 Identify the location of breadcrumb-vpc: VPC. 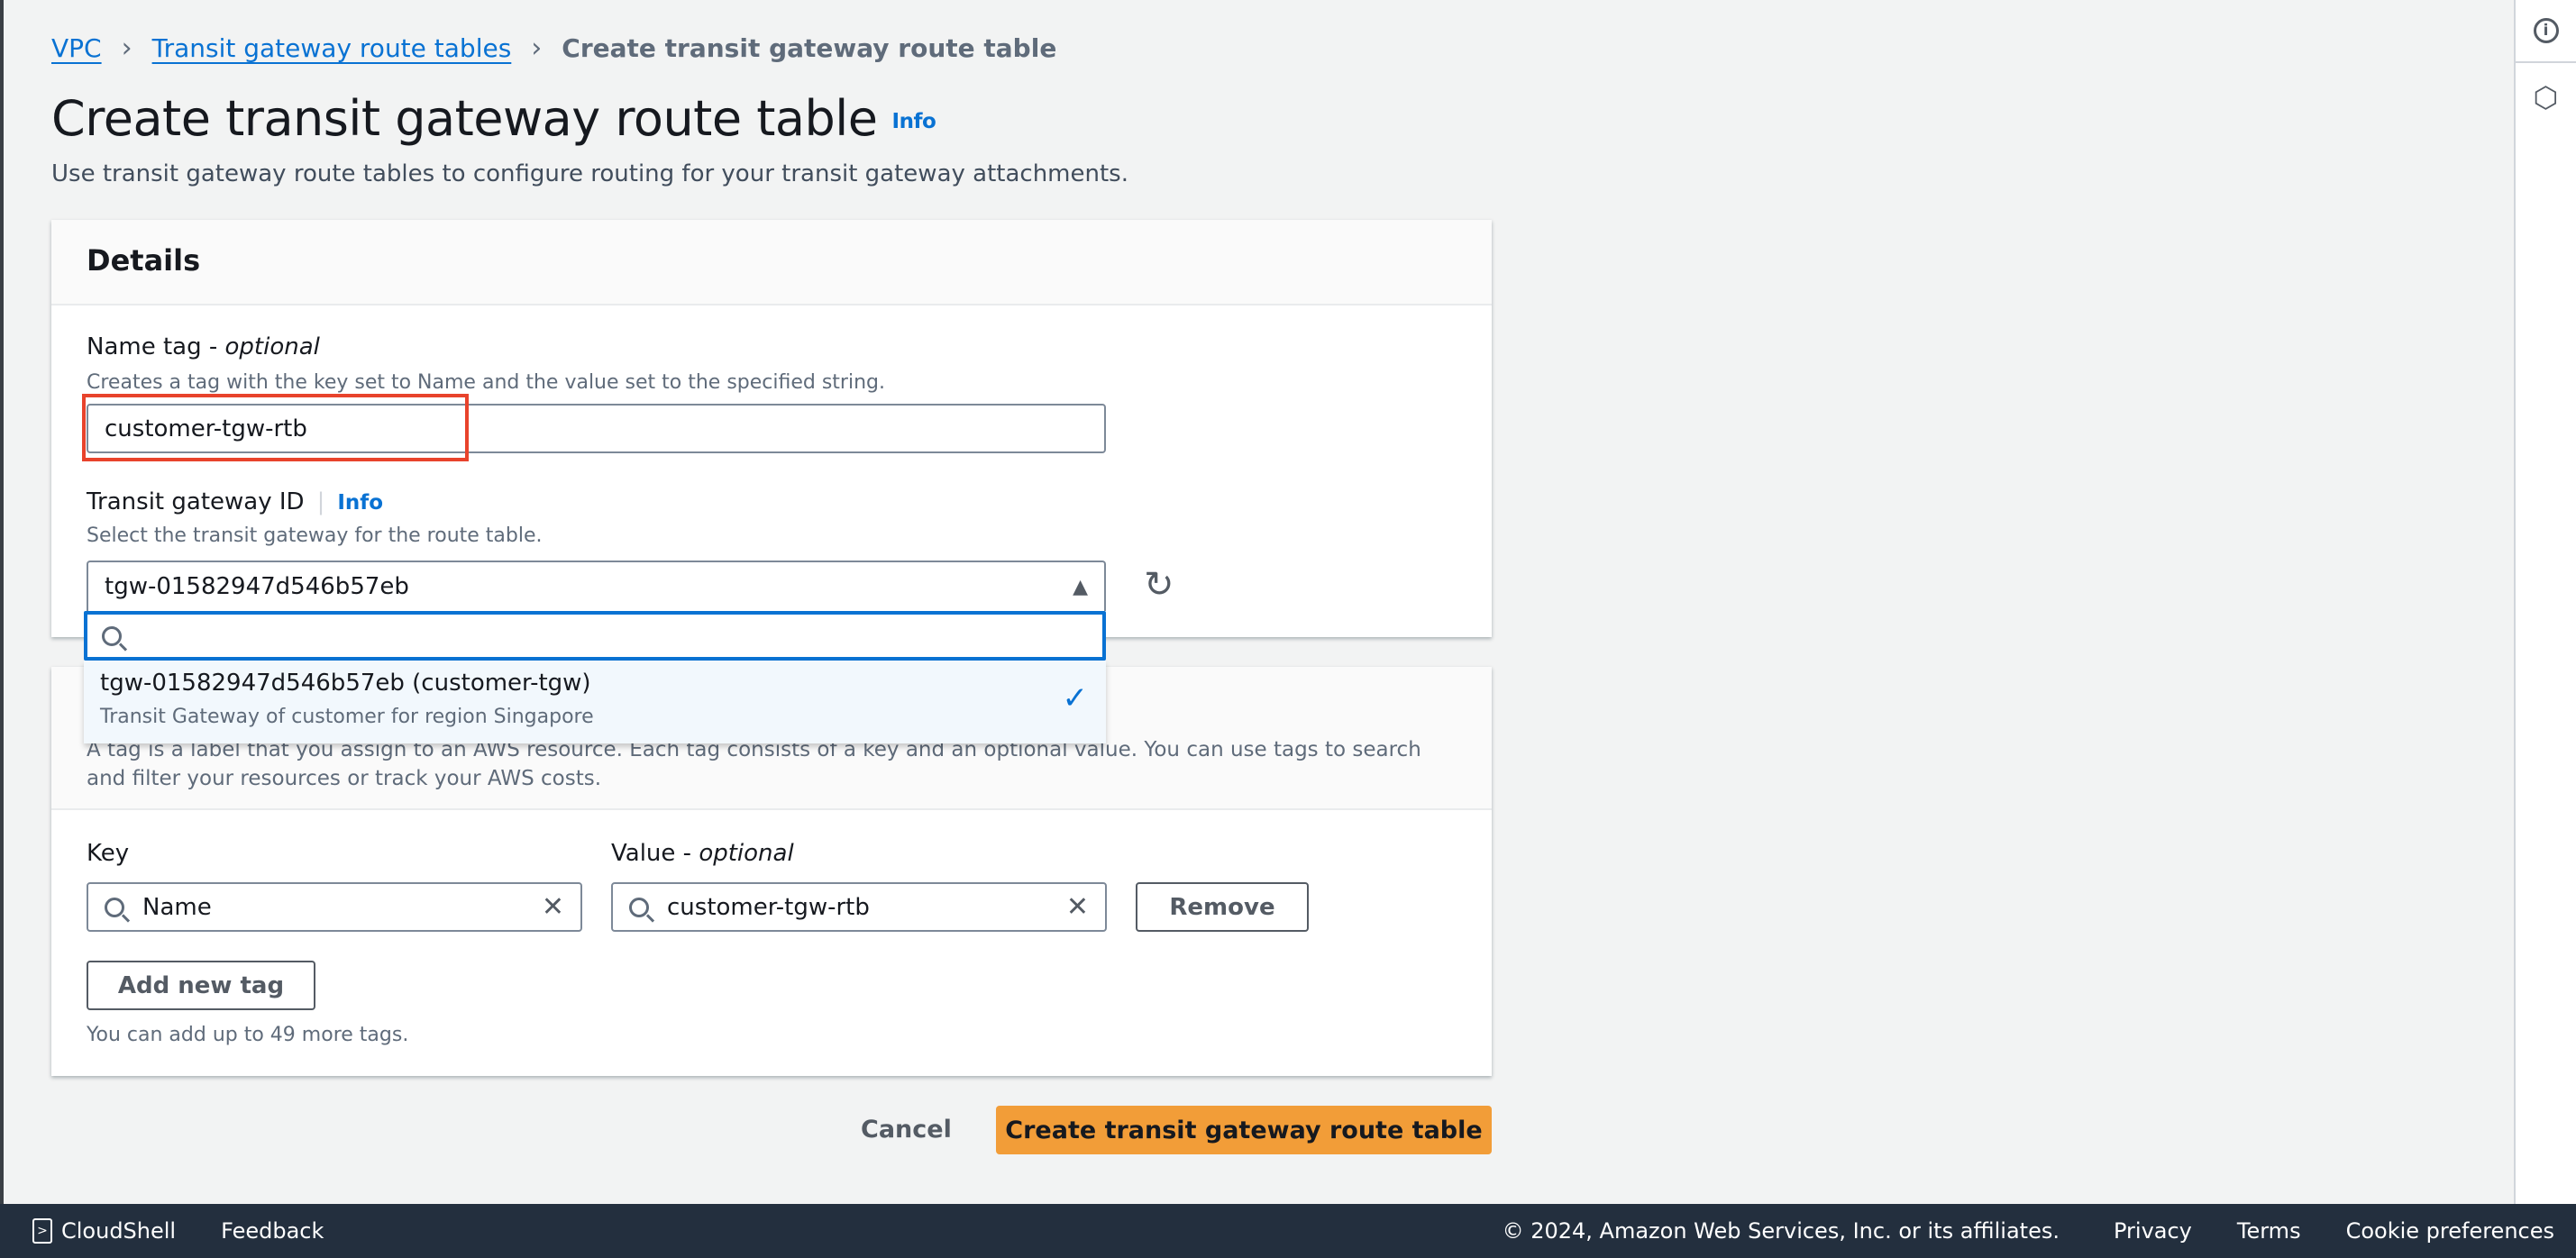
(76, 48).